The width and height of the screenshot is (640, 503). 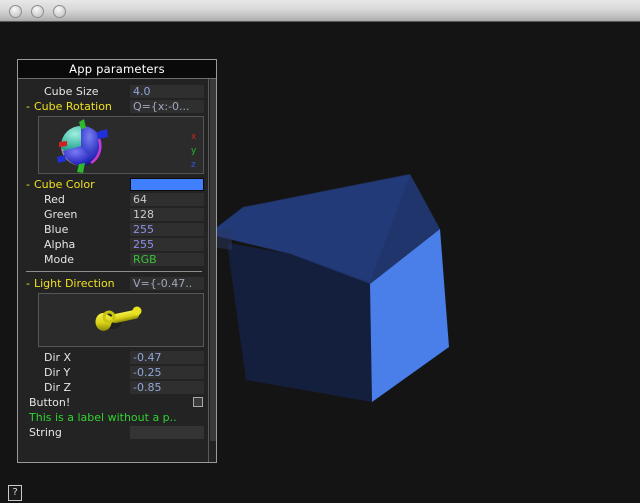 I want to click on collapse-toggle-icon-cube-rotation: -, so click(x=28, y=106).